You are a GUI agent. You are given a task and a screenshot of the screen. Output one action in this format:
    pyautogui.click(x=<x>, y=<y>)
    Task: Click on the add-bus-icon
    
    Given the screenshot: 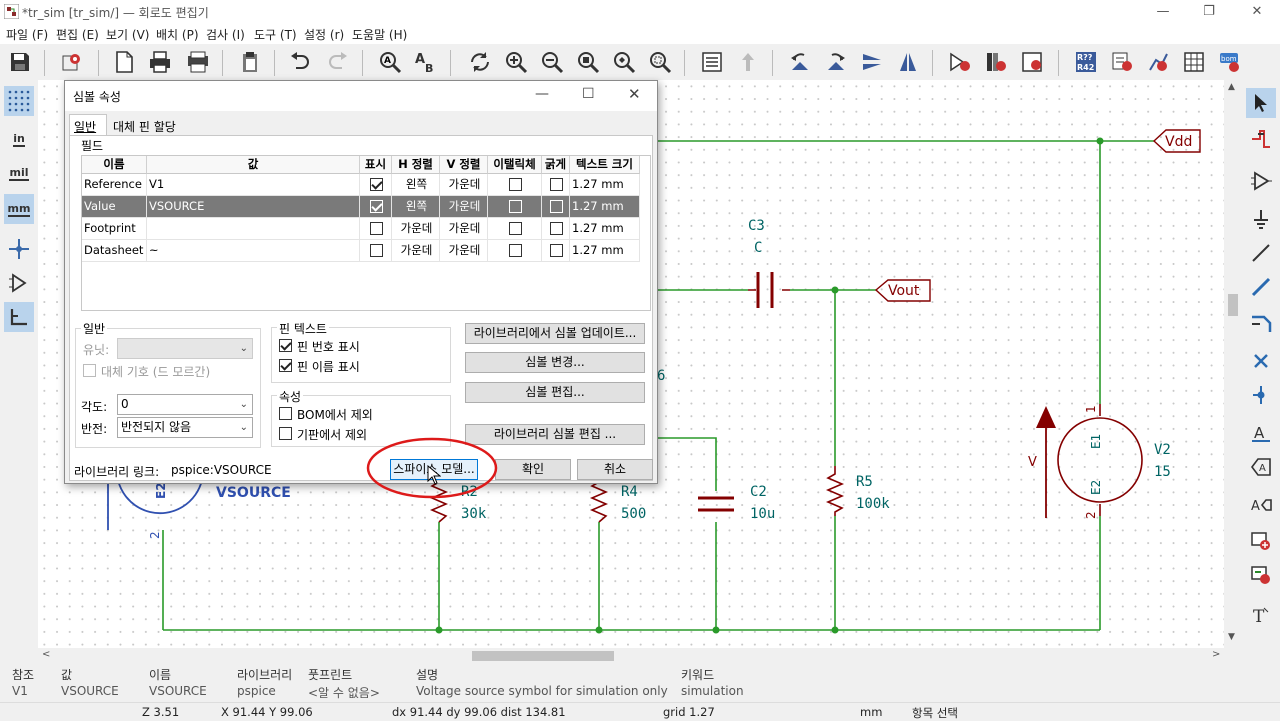 What is the action you would take?
    pyautogui.click(x=1261, y=287)
    